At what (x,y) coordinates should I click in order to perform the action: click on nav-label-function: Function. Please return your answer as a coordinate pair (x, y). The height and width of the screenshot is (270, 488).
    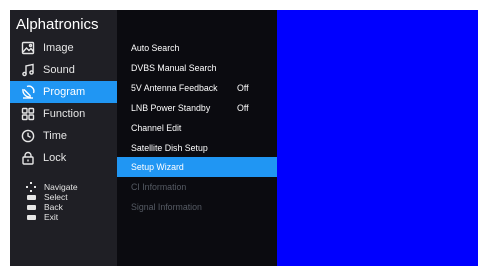
    Looking at the image, I should click on (64, 114).